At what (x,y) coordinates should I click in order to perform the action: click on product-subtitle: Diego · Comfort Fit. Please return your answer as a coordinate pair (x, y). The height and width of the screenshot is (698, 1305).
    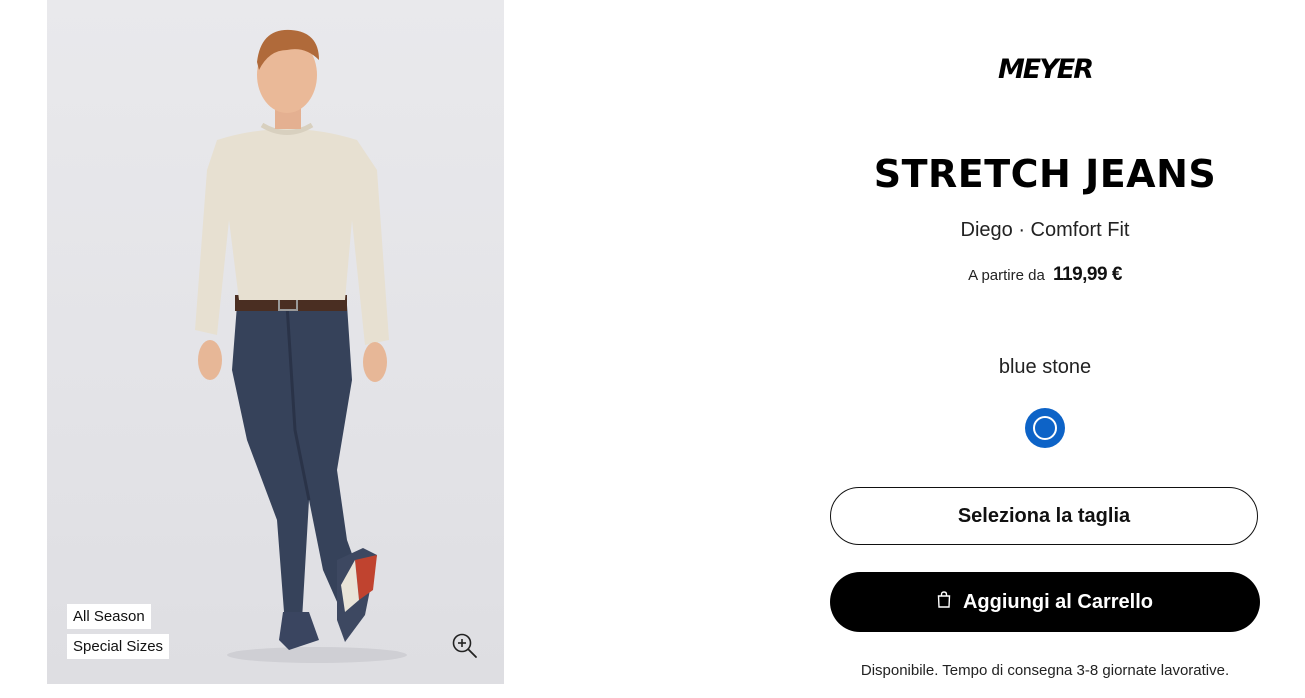
    Looking at the image, I should click on (1045, 230).